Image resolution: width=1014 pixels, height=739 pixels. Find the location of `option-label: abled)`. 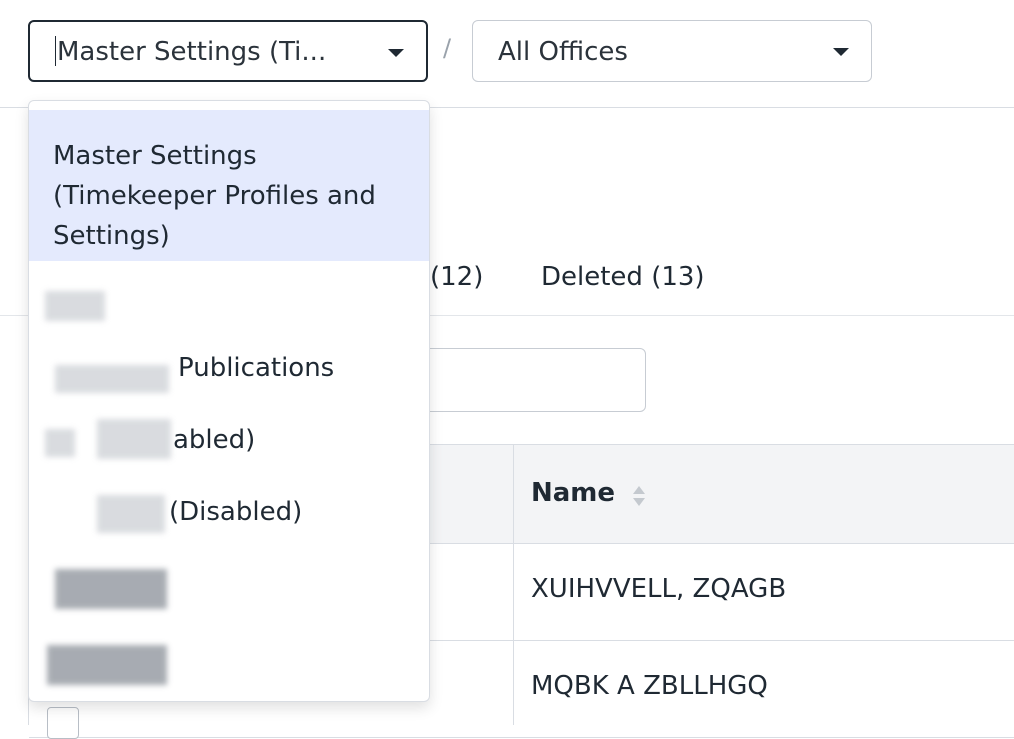

option-label: abled) is located at coordinates (214, 440).